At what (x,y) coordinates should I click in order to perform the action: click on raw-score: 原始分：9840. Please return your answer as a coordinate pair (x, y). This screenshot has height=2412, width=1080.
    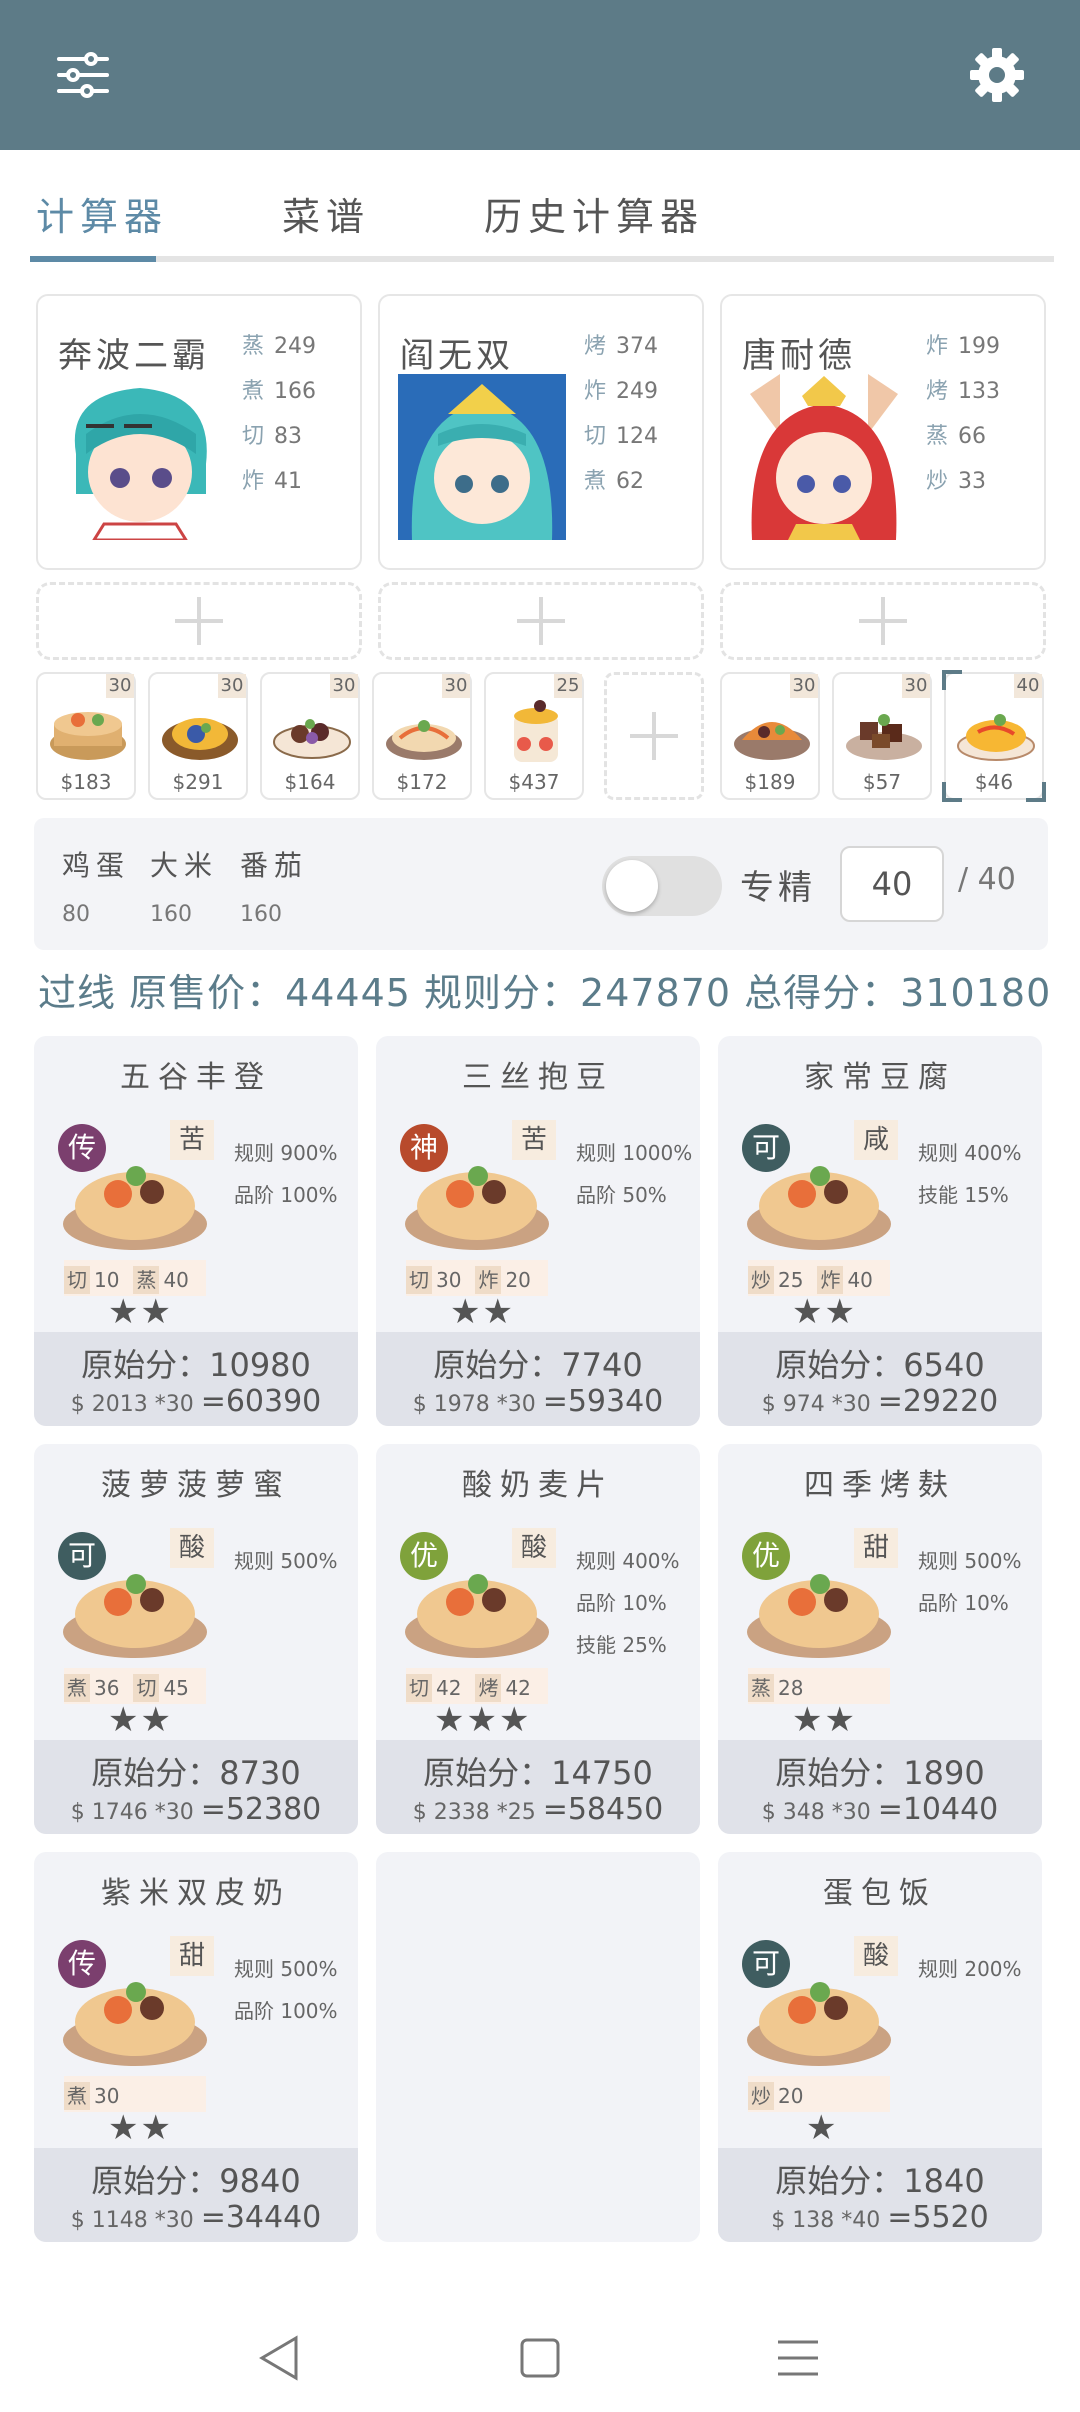
    Looking at the image, I should click on (196, 2181).